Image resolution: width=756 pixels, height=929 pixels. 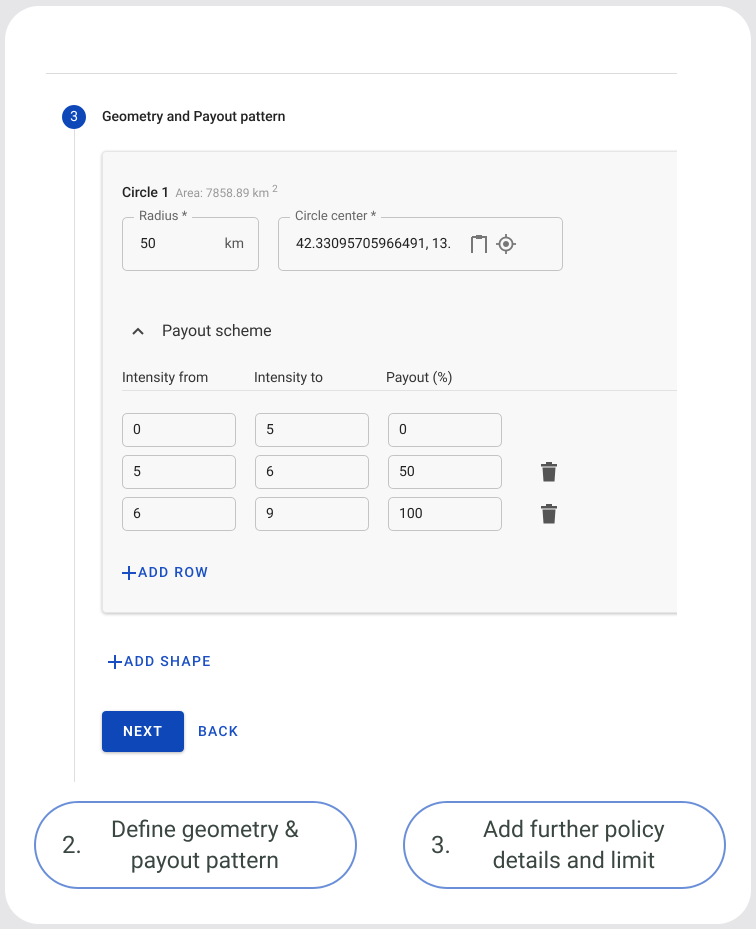 I want to click on chevron-icon, so click(x=138, y=330).